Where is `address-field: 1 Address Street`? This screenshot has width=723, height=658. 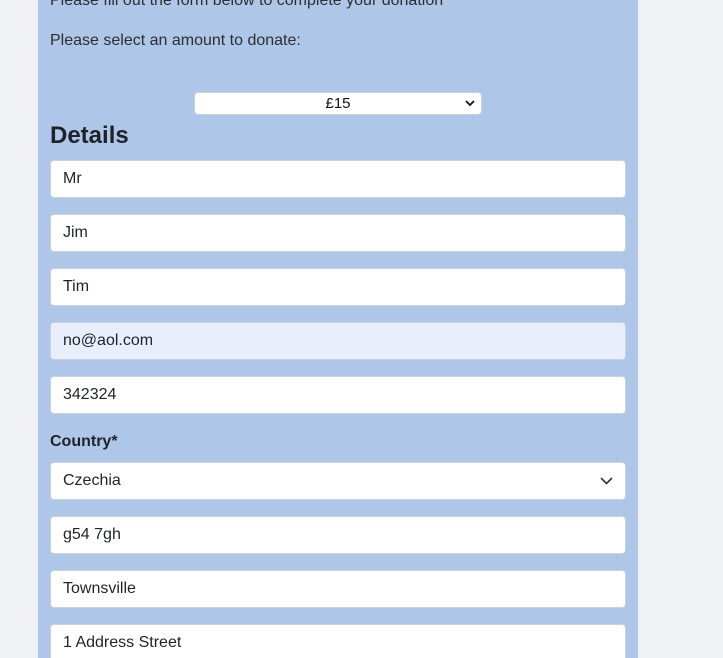
address-field: 1 Address Street is located at coordinates (338, 641).